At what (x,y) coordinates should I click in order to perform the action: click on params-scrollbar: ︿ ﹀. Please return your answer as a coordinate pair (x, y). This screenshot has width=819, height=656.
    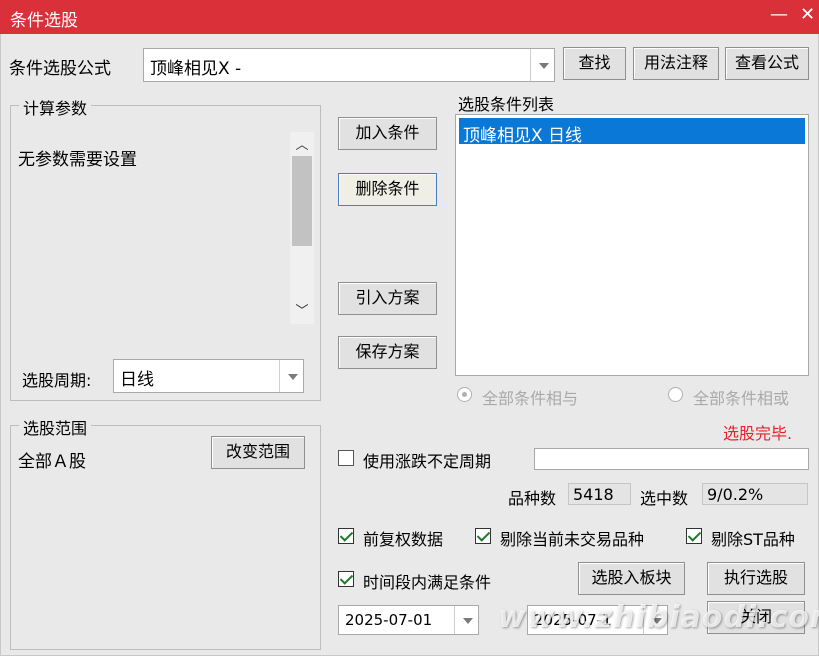
    Looking at the image, I should click on (302, 228).